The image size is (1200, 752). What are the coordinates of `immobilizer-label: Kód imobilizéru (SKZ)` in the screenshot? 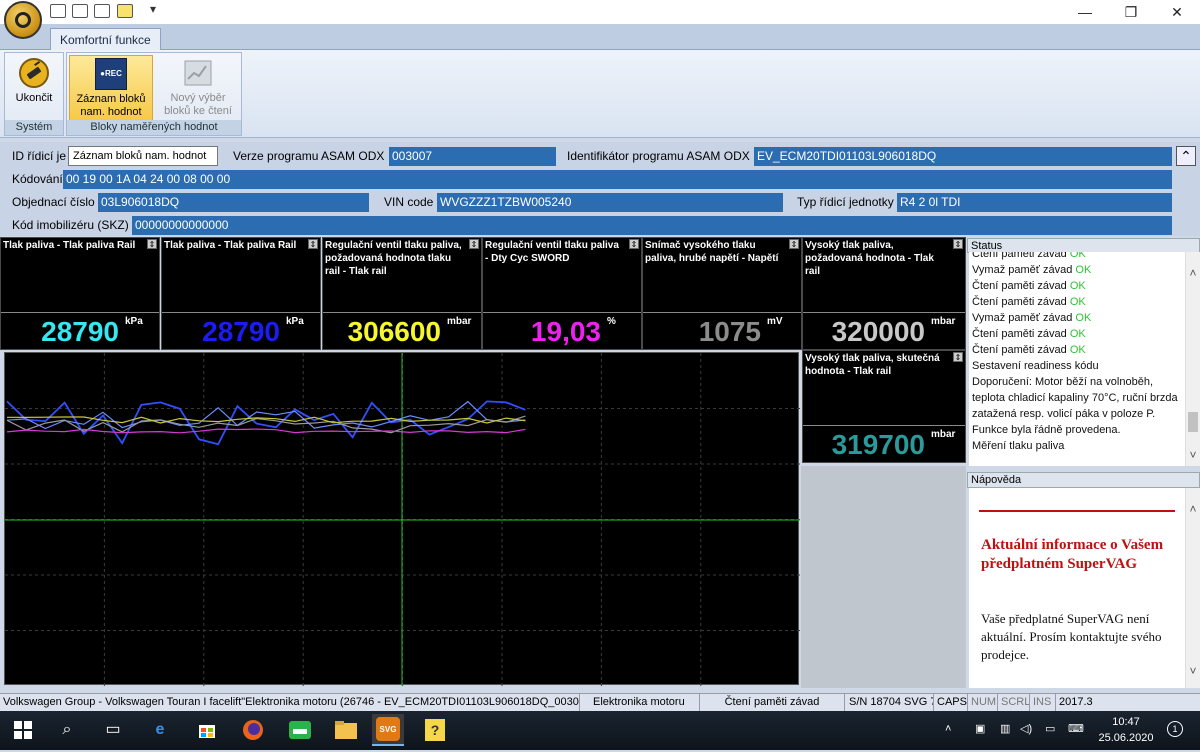 It's located at (70, 225).